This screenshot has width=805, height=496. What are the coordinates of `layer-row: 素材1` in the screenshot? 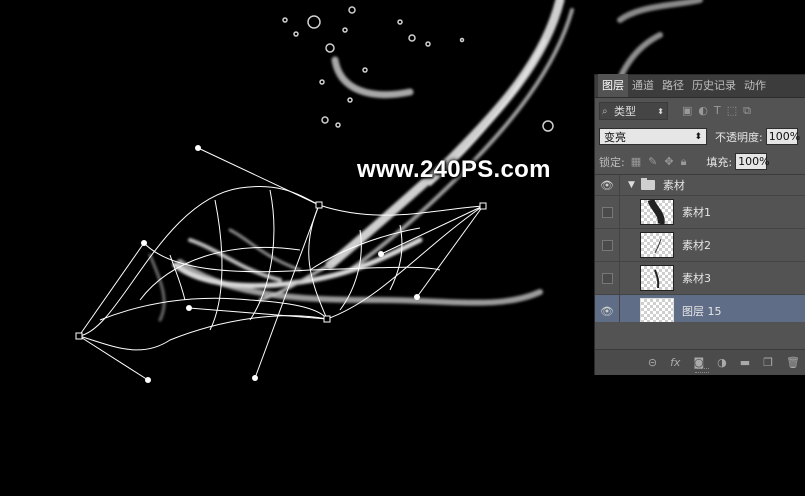 It's located at (700, 212).